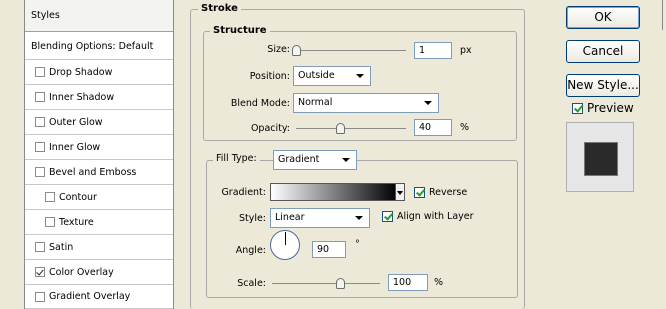  I want to click on style-item-label: Gradient Overlay, so click(90, 296).